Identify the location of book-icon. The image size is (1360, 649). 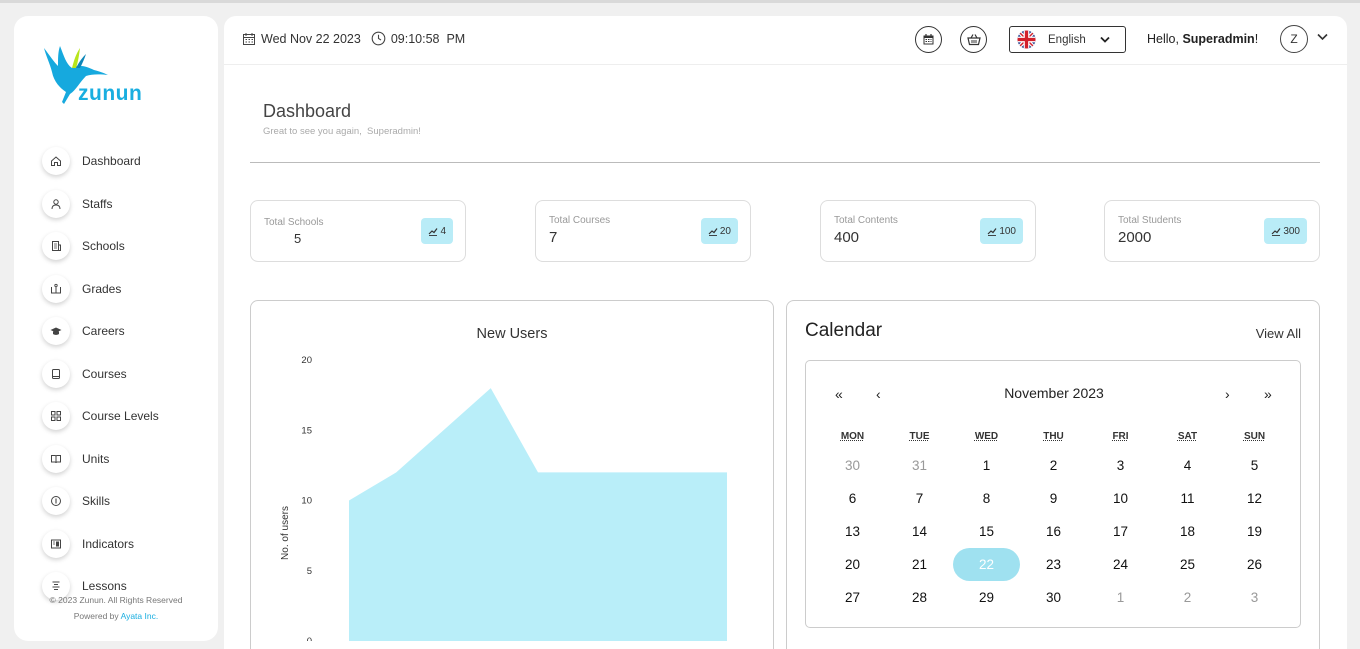
(56, 373).